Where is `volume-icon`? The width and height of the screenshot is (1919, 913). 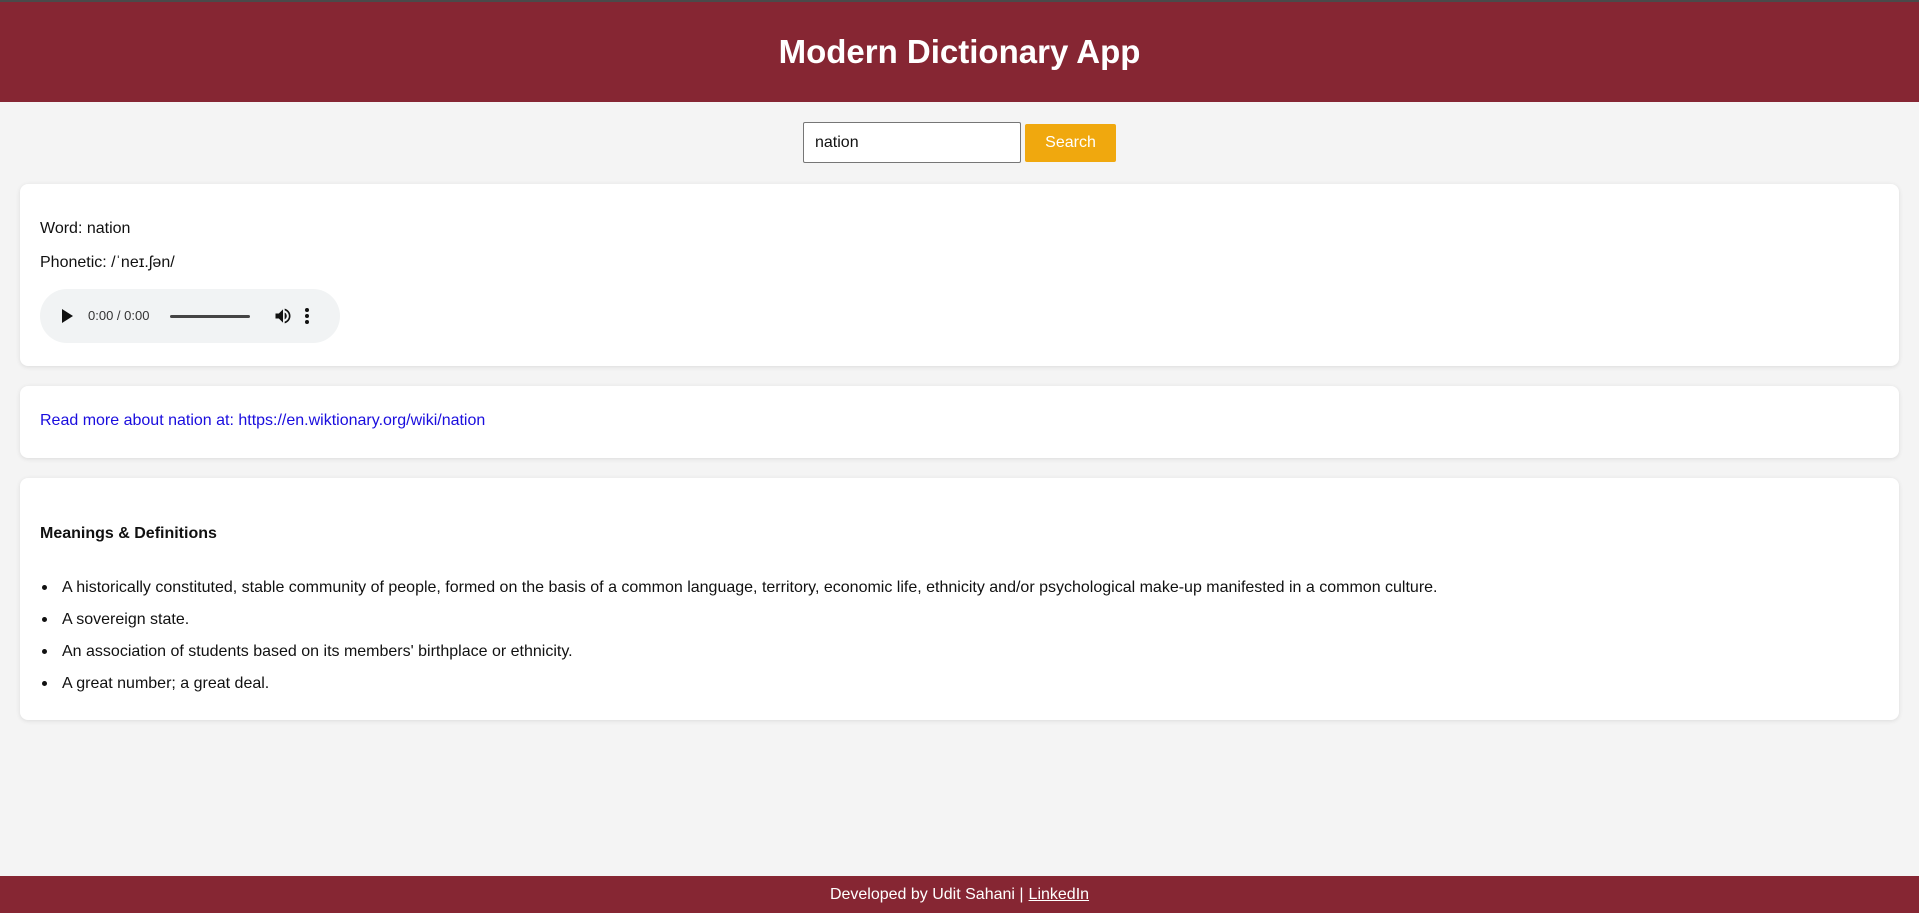
volume-icon is located at coordinates (283, 316).